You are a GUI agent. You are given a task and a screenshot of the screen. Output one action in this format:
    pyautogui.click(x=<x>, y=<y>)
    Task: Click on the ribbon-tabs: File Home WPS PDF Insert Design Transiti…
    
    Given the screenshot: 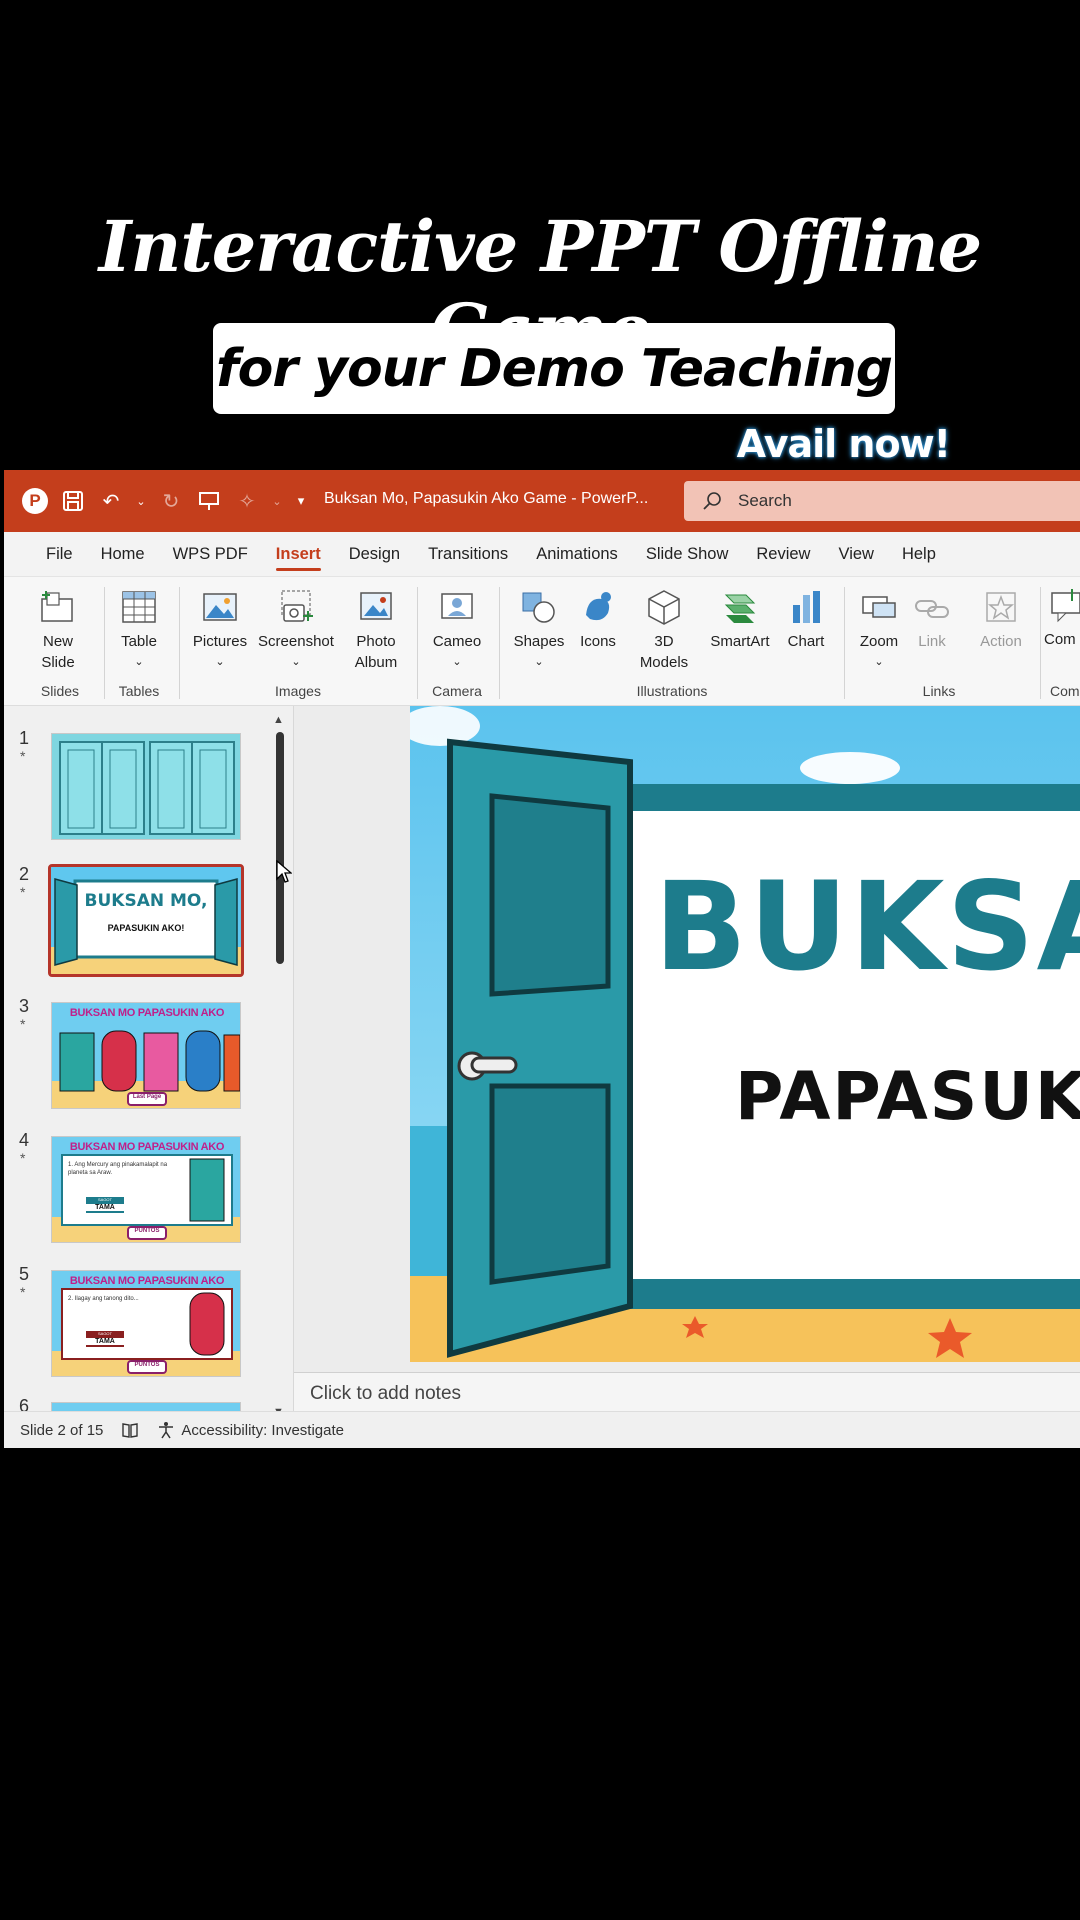 What is the action you would take?
    pyautogui.click(x=542, y=554)
    